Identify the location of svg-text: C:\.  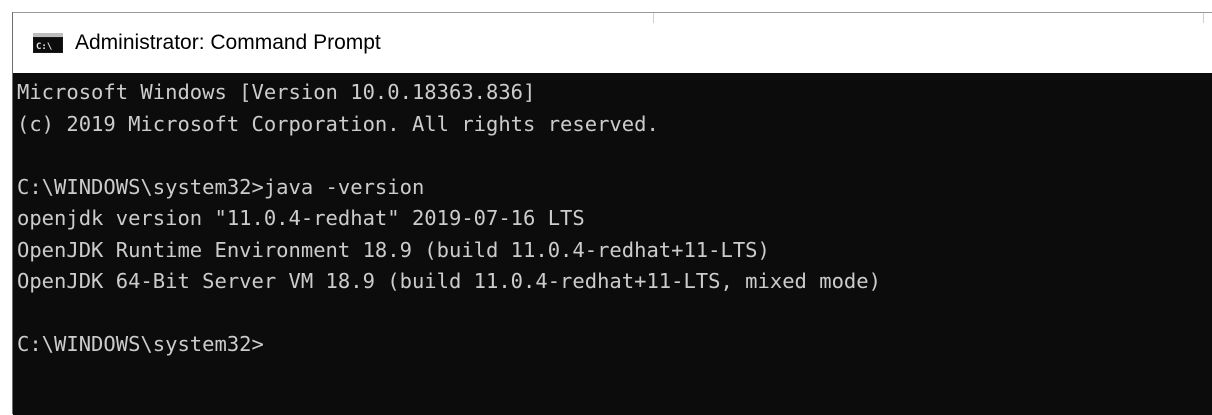
(44, 47).